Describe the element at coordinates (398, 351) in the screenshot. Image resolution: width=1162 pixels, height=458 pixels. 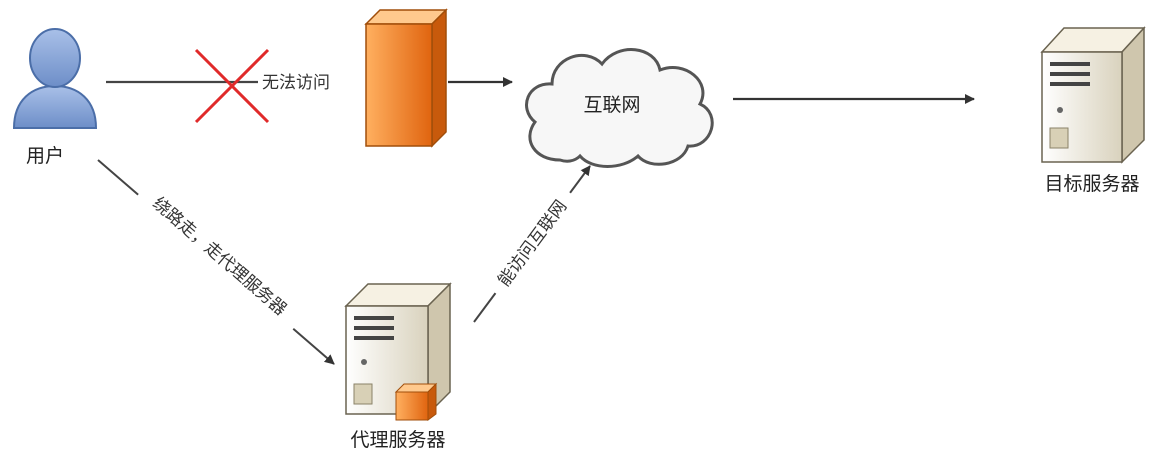
I see `proxy-server-icon` at that location.